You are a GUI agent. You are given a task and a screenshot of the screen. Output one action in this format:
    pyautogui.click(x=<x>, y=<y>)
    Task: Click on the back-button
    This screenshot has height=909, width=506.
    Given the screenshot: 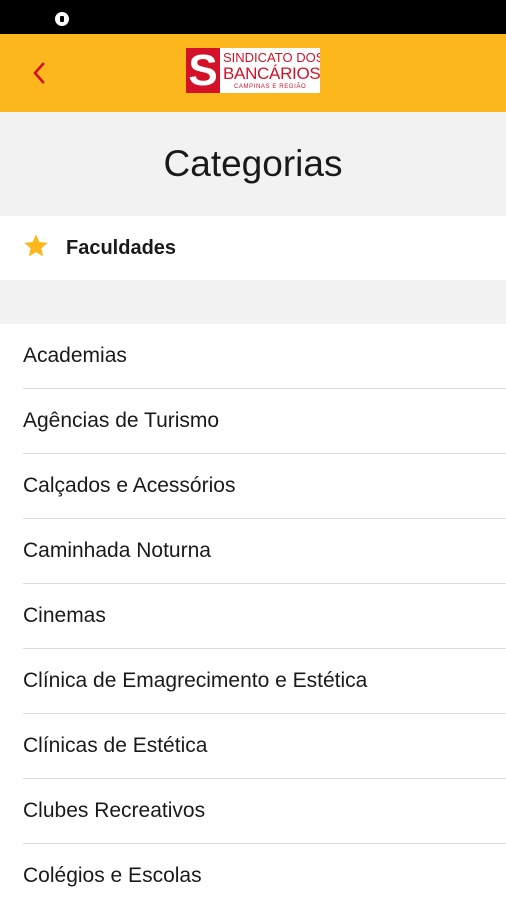 What is the action you would take?
    pyautogui.click(x=39, y=73)
    